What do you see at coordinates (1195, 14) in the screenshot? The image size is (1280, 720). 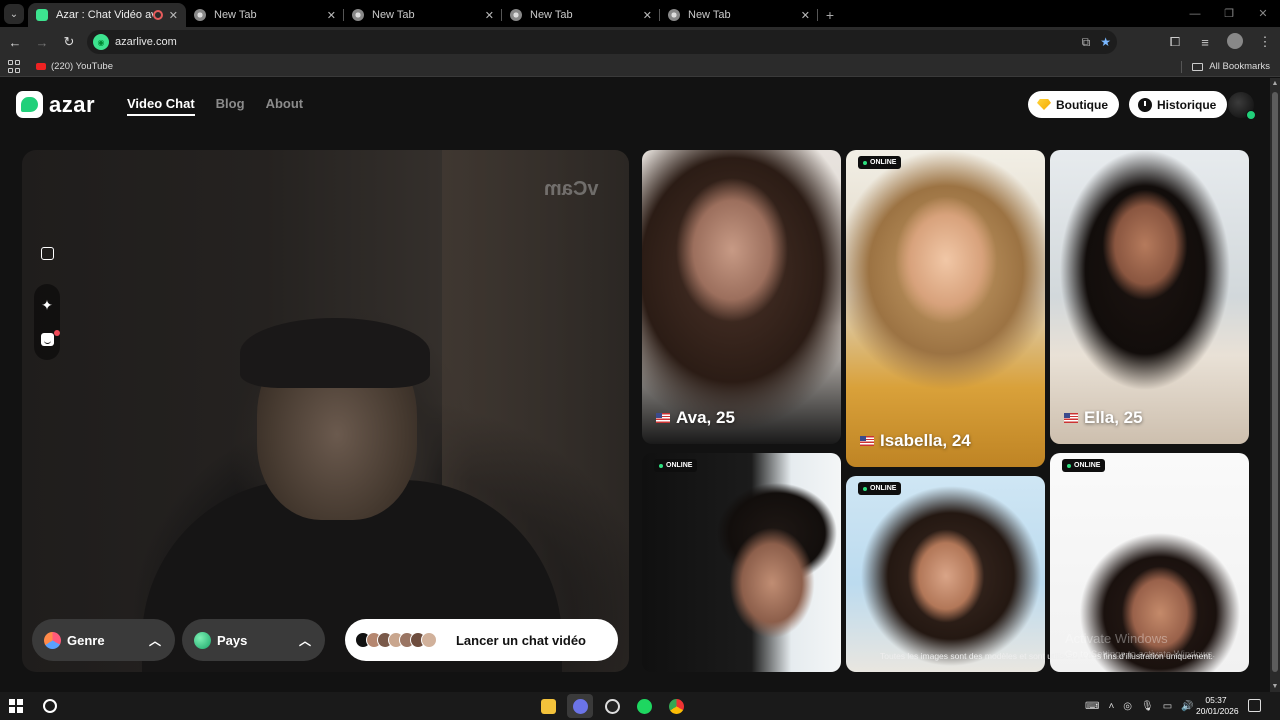 I see `minimize-icon: —` at bounding box center [1195, 14].